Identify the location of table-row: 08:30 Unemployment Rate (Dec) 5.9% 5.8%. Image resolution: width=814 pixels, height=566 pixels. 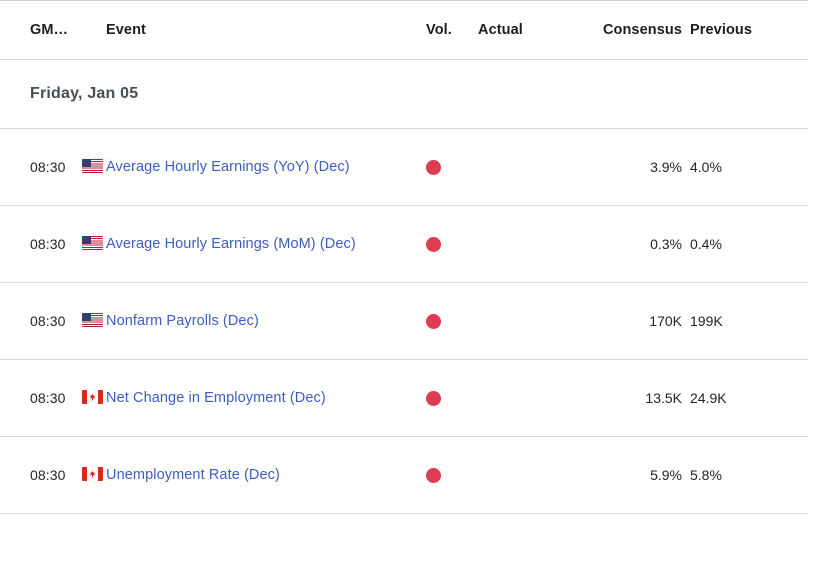
(407, 475).